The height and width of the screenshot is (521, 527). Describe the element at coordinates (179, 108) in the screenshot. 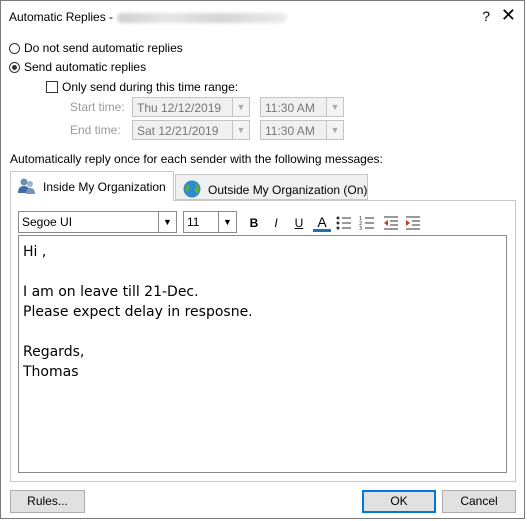

I see `start-date-value: Thu 12/12/2019` at that location.